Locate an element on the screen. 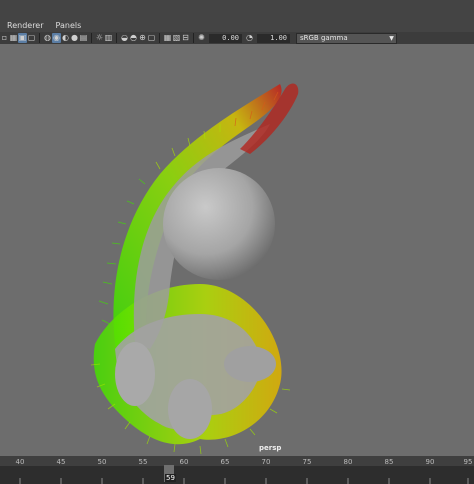 The image size is (474, 484). gamma-field: 1.00 is located at coordinates (273, 38).